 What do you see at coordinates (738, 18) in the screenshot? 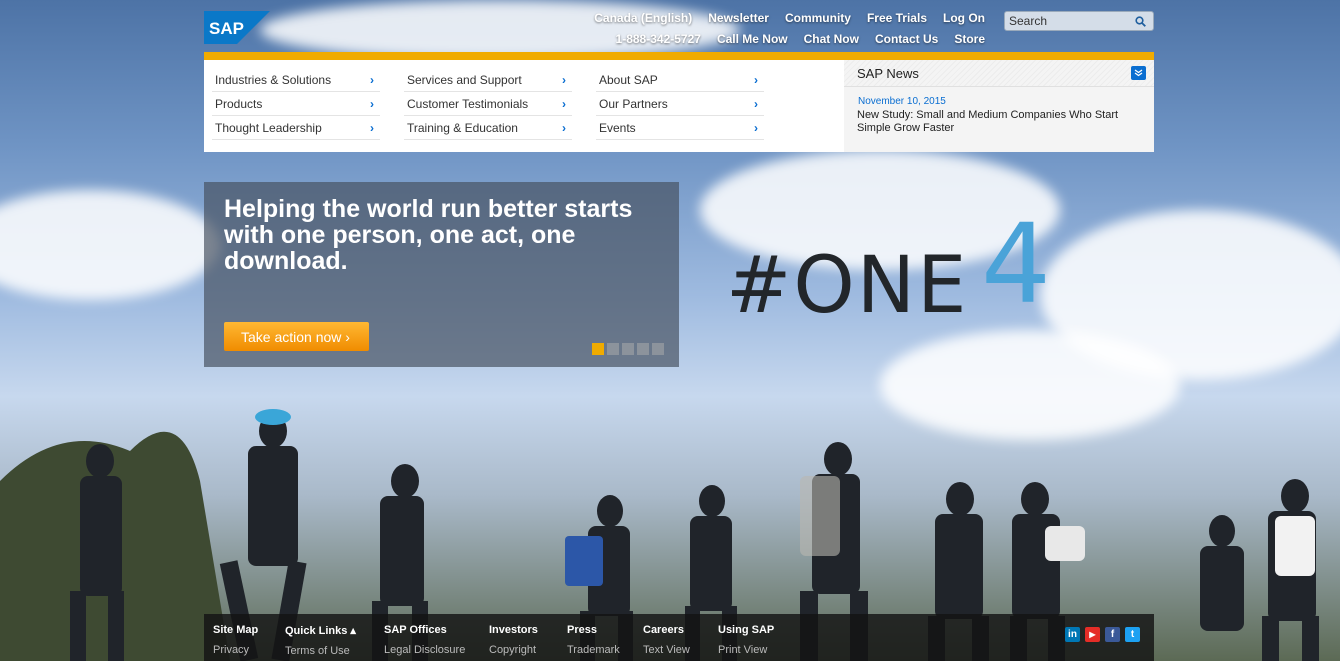
I see `newsletter-link: Newsletter` at bounding box center [738, 18].